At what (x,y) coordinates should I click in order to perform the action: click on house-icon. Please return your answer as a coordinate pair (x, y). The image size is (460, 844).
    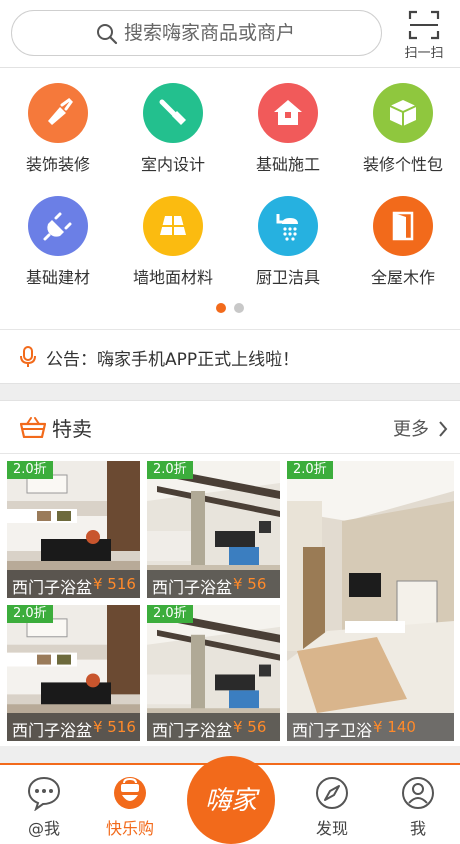
    Looking at the image, I should click on (288, 113).